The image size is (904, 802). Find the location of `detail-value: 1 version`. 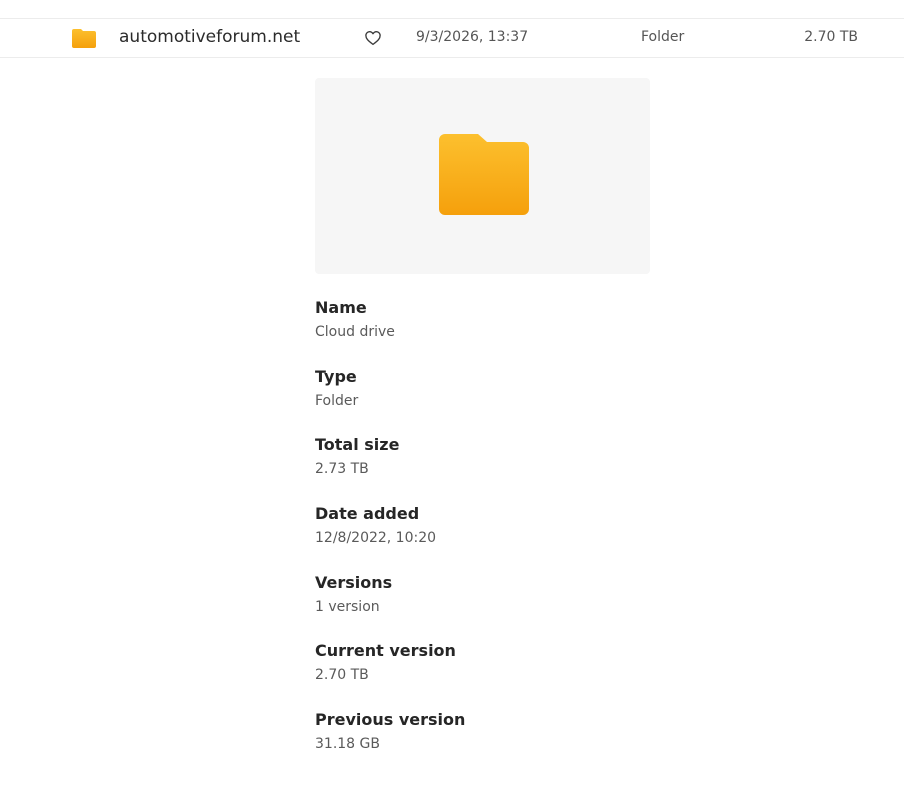

detail-value: 1 version is located at coordinates (347, 606).